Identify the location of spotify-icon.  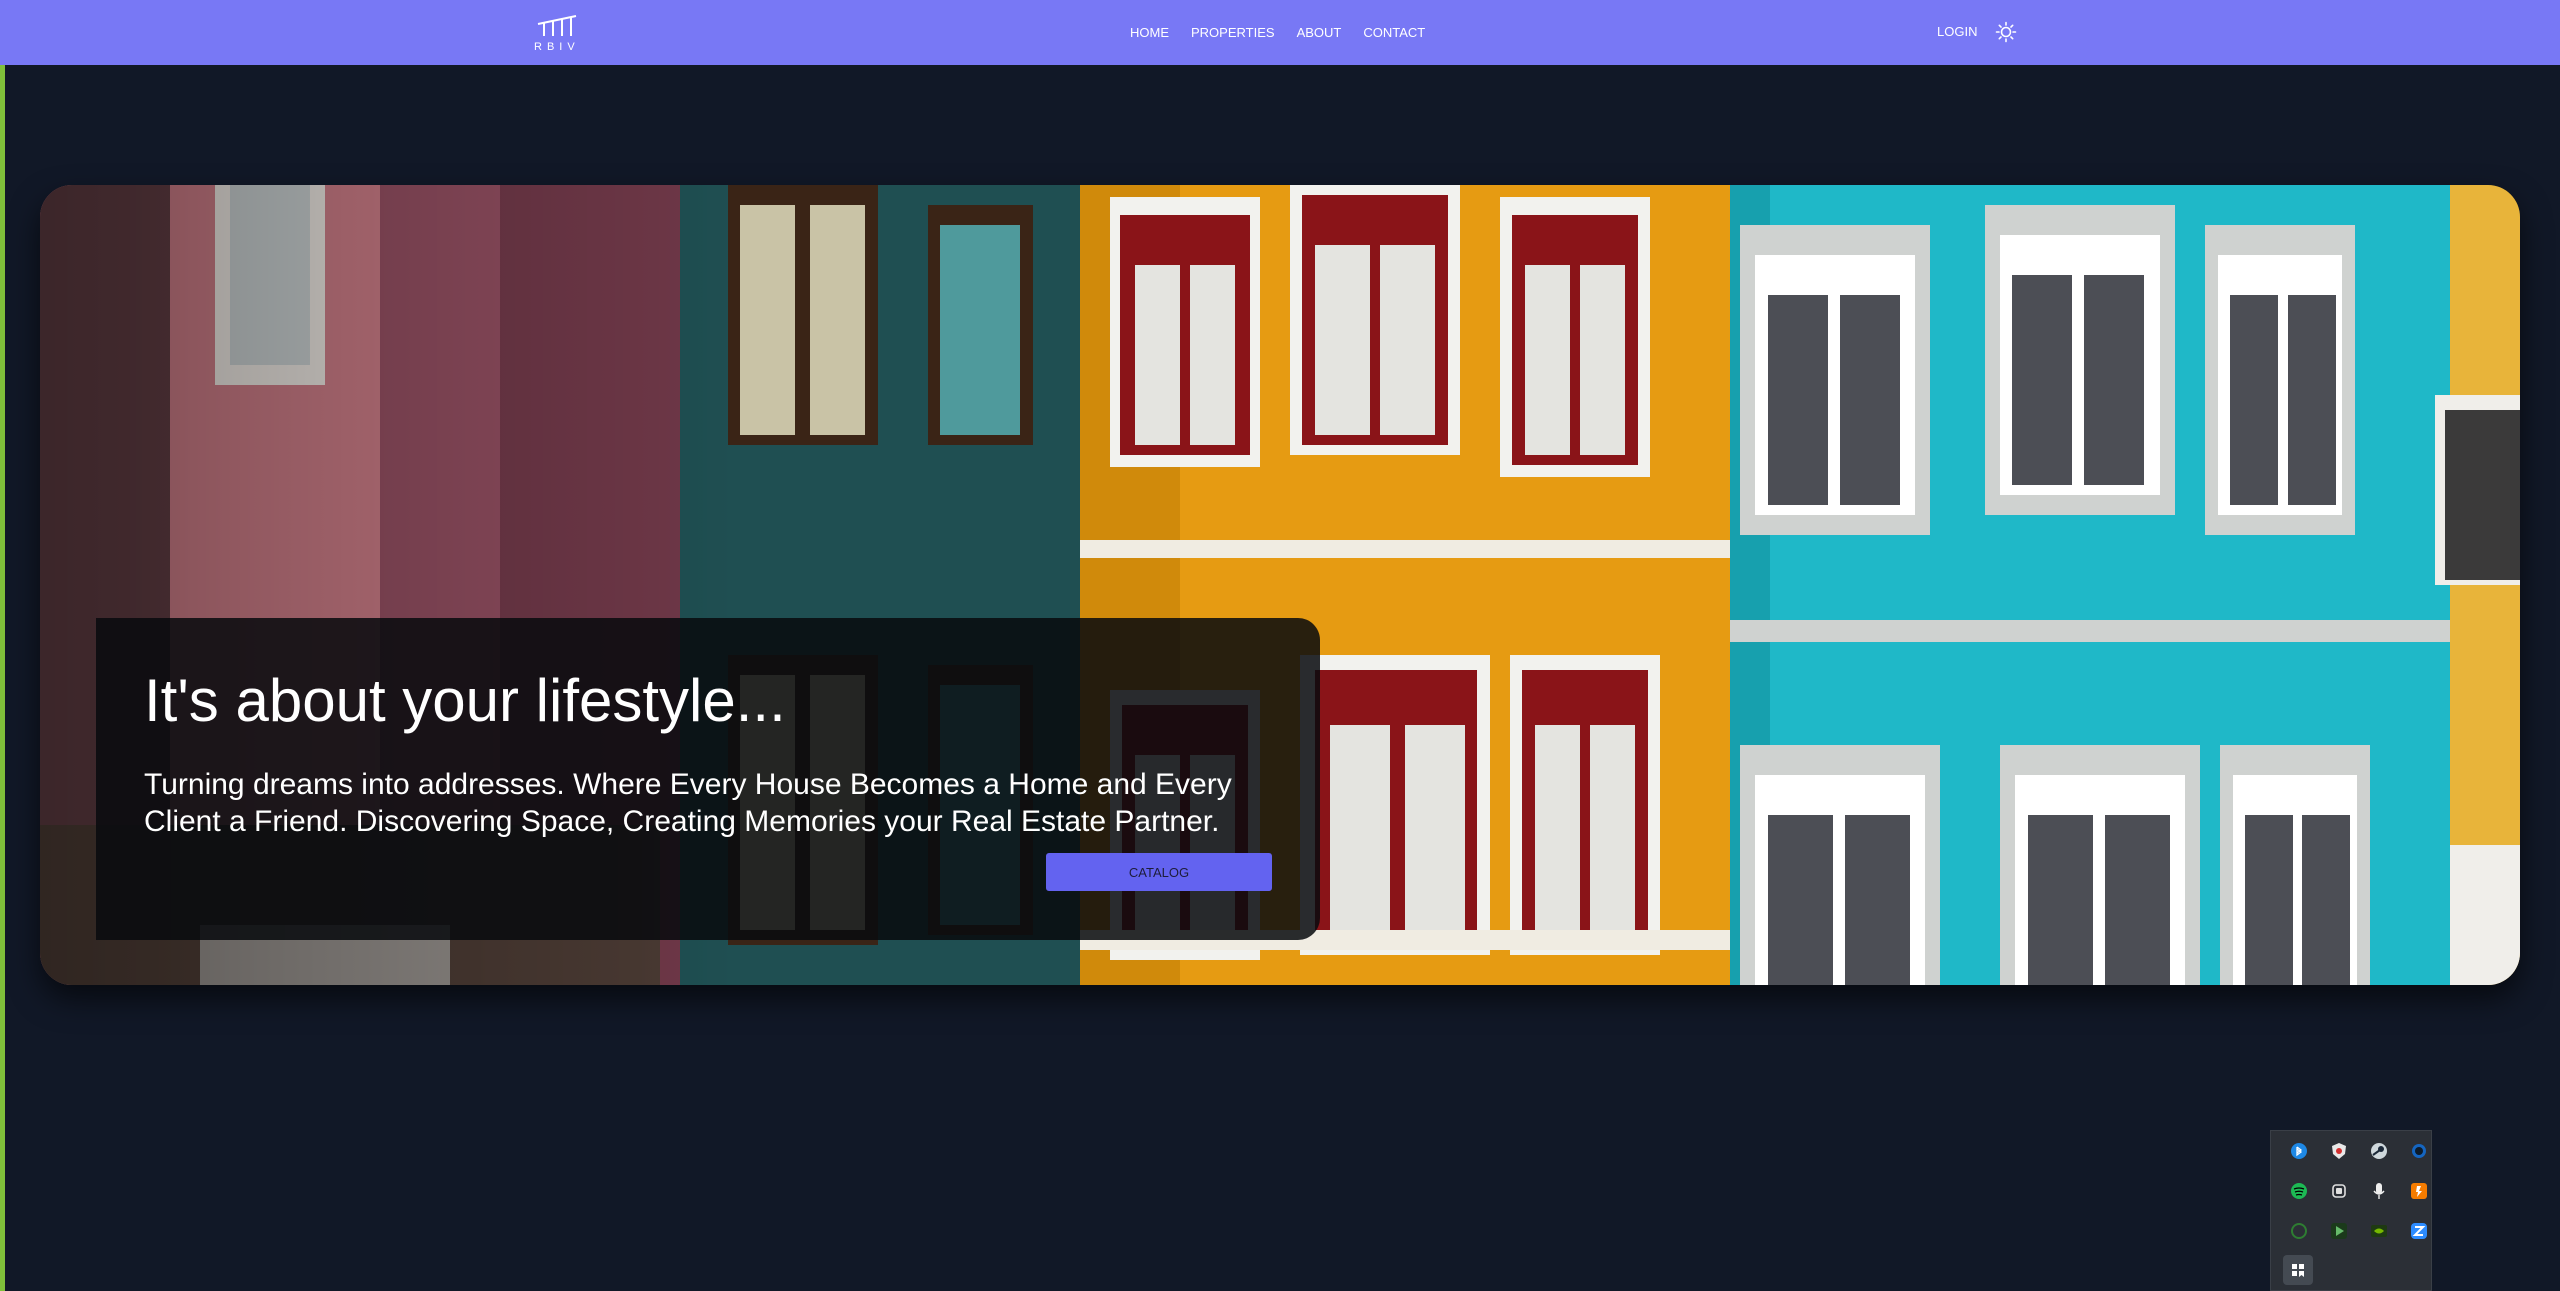
(2299, 1191).